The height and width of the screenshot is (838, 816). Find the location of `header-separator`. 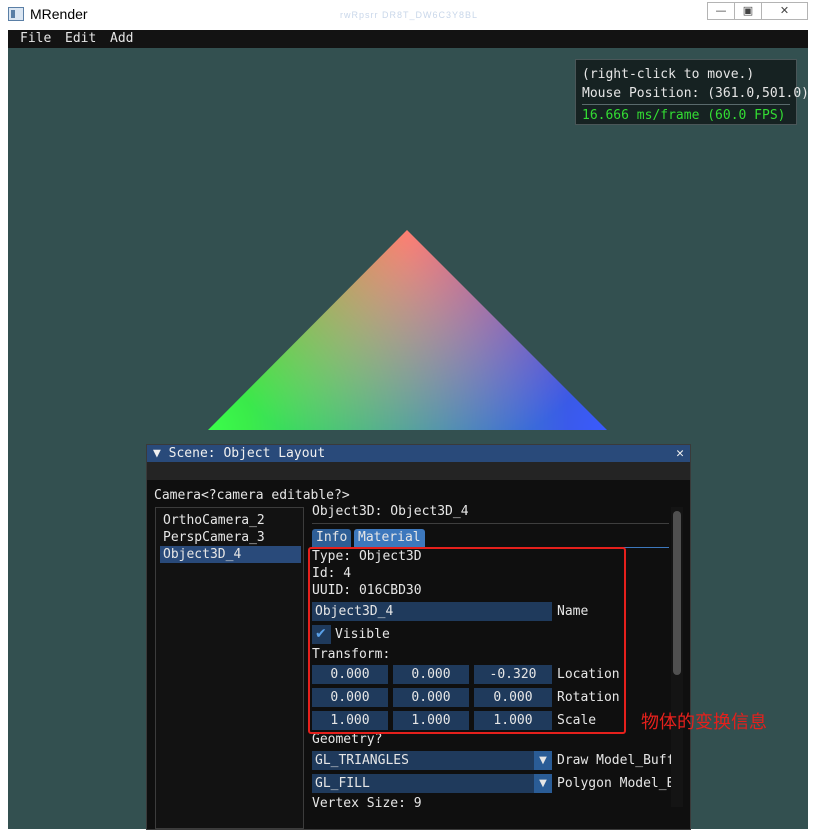

header-separator is located at coordinates (490, 523).